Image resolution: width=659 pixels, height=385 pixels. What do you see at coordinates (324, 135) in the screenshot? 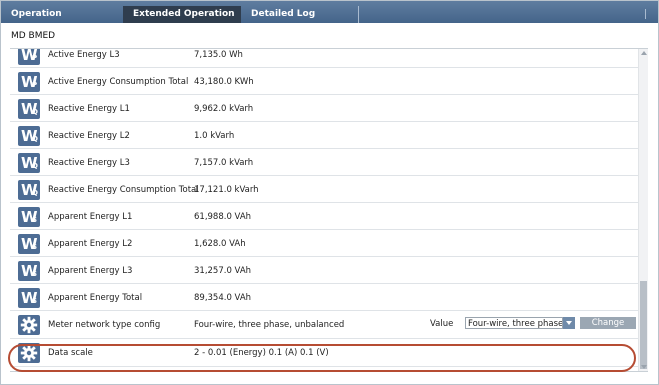
I see `list-item: WQ Reactive Energy L2 1.0 kVarh` at bounding box center [324, 135].